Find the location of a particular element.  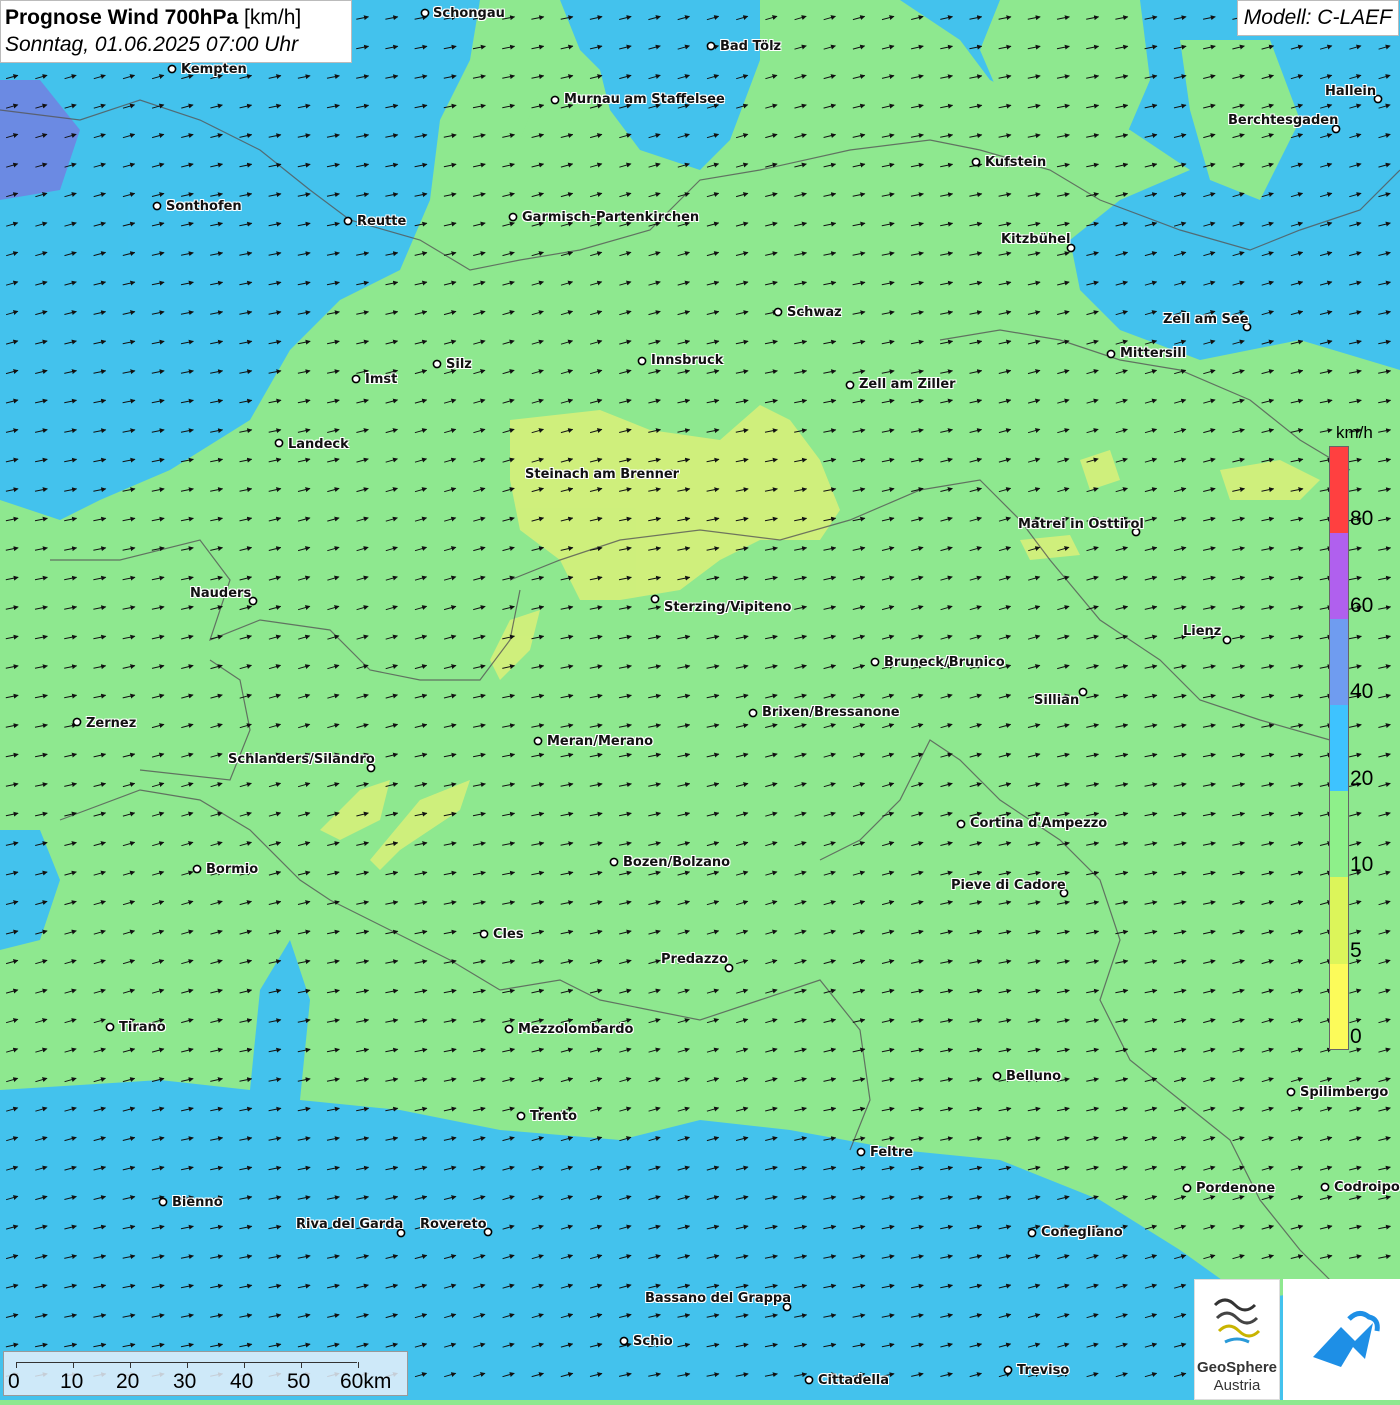

city-label-nauders: Nauders is located at coordinates (221, 593).